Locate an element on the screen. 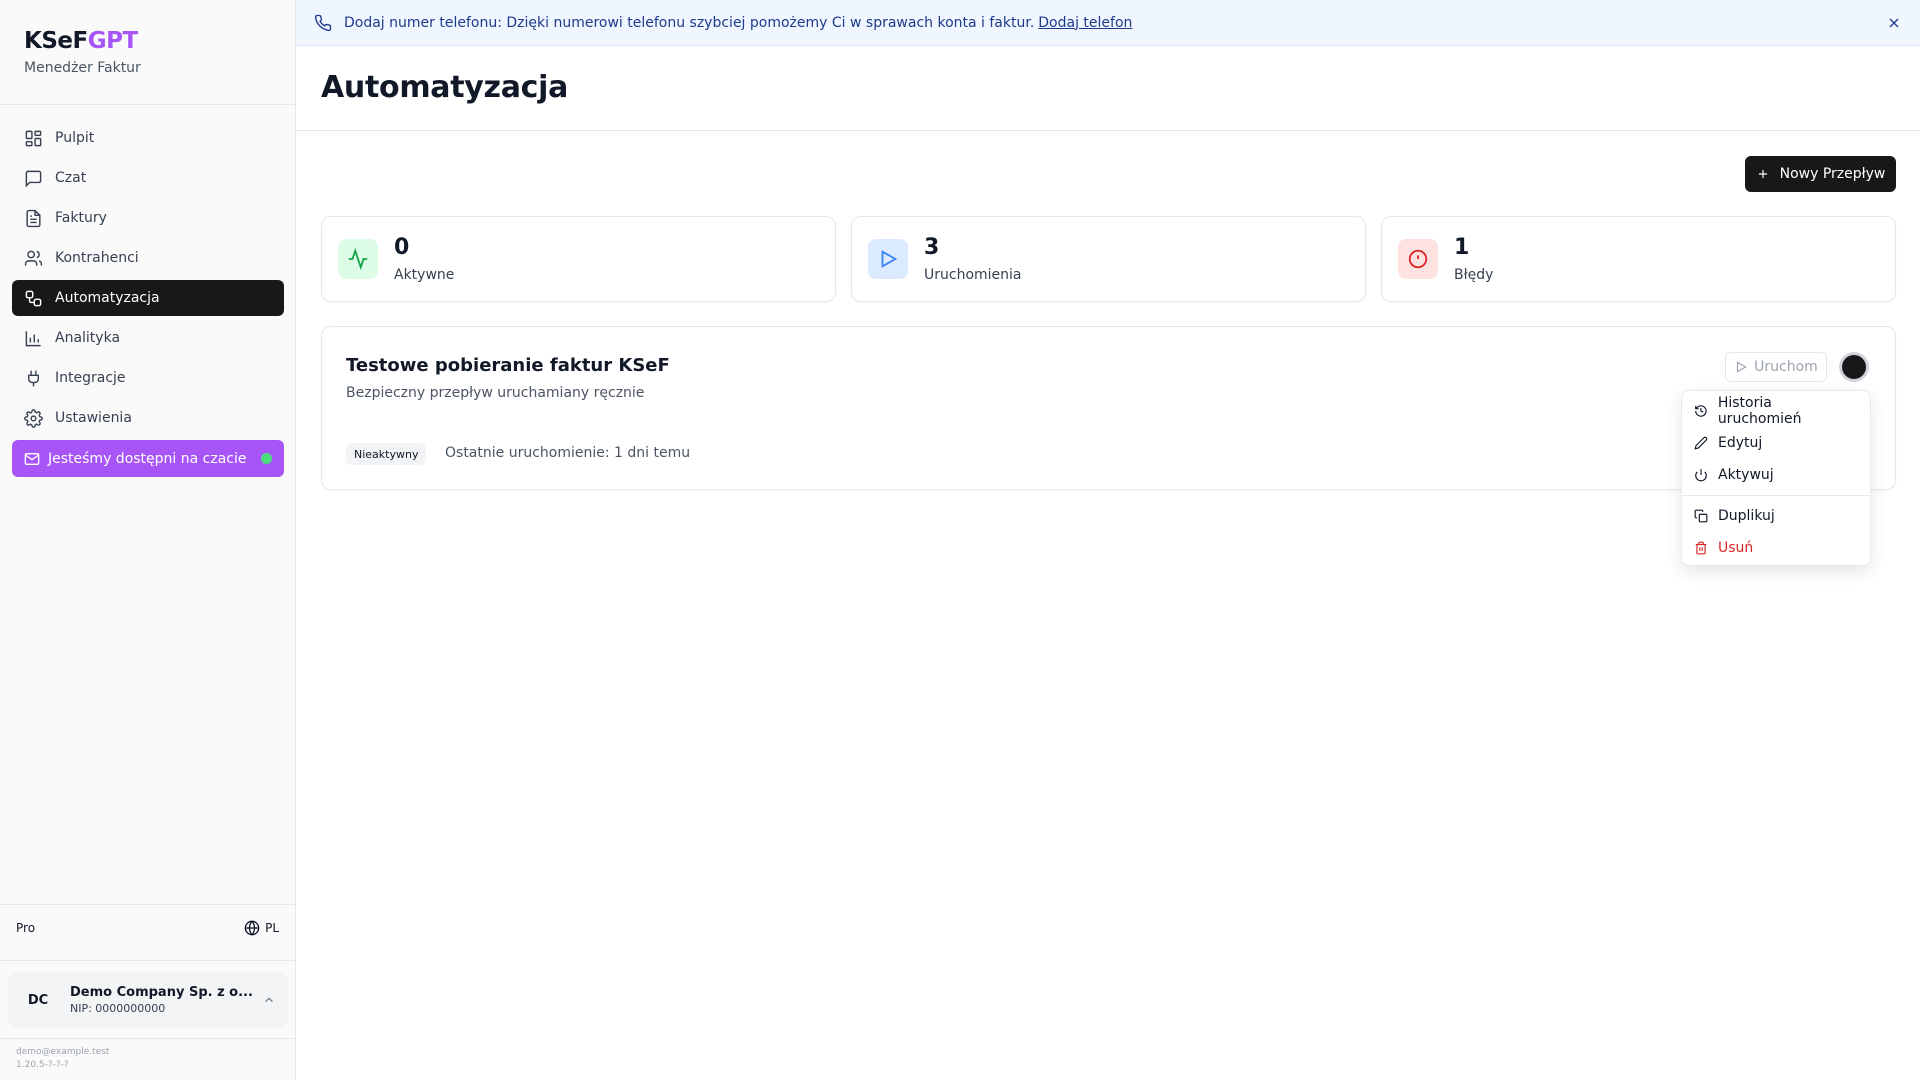 The height and width of the screenshot is (1080, 1920). company-nip: NIP: 0000000000 is located at coordinates (118, 1008).